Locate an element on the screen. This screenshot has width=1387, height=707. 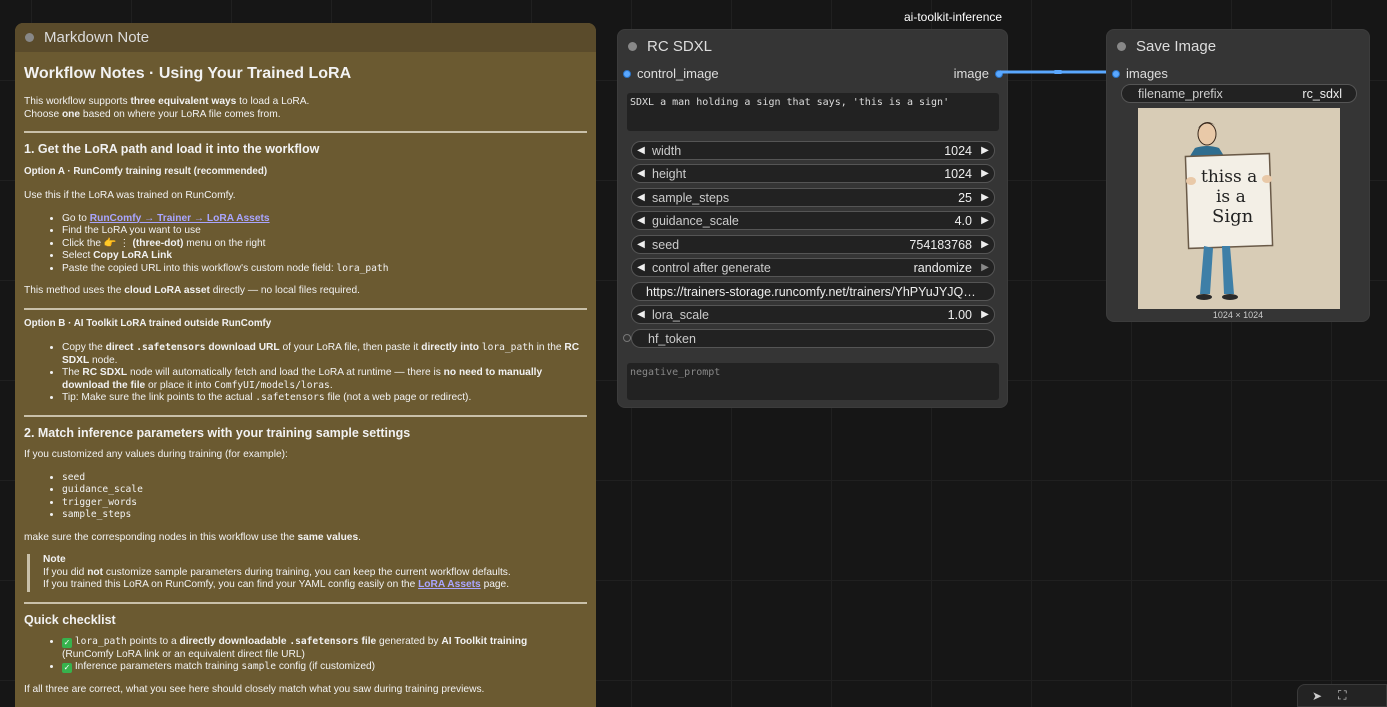
checklist-heading: Quick checklist is located at coordinates (70, 619).